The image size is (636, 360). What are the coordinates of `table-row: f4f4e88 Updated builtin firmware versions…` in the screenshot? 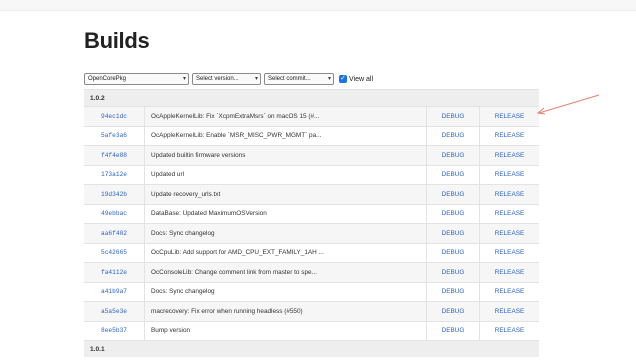 It's located at (311, 155).